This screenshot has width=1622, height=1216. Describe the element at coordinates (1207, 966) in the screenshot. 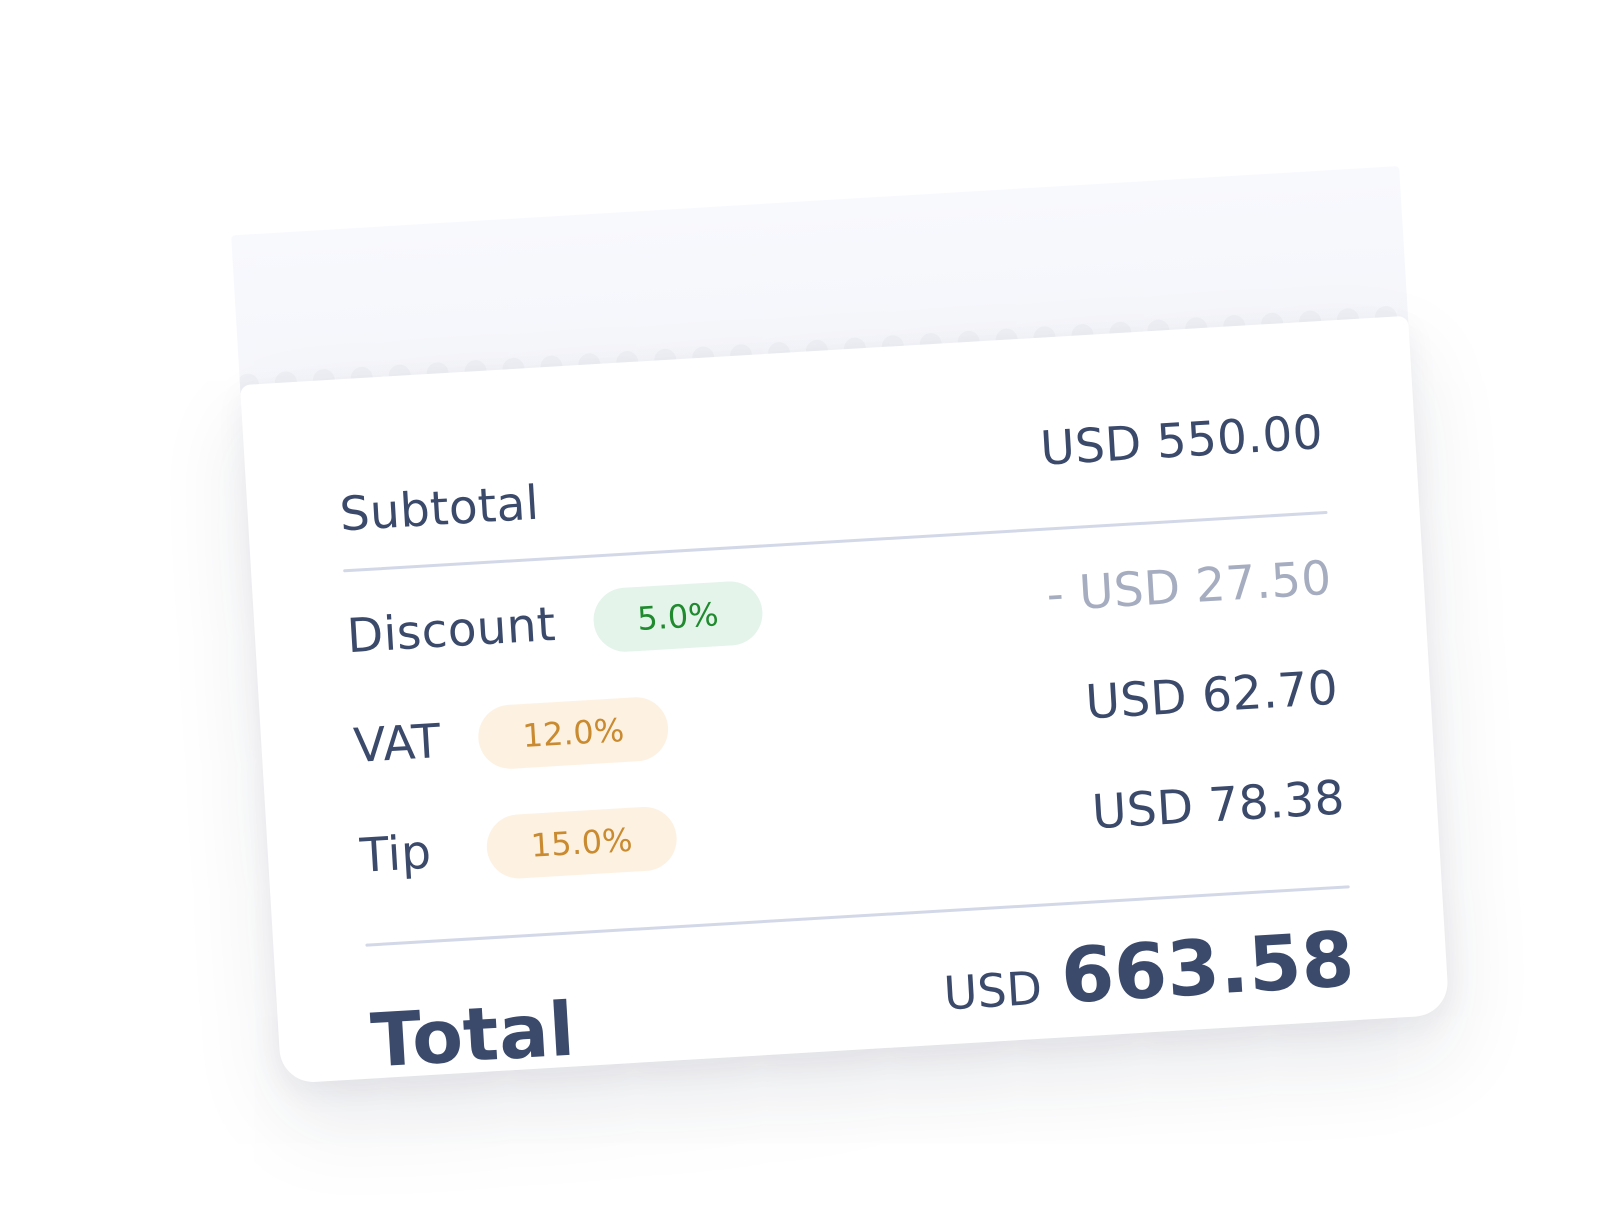

I see `total-value: 663.58` at that location.